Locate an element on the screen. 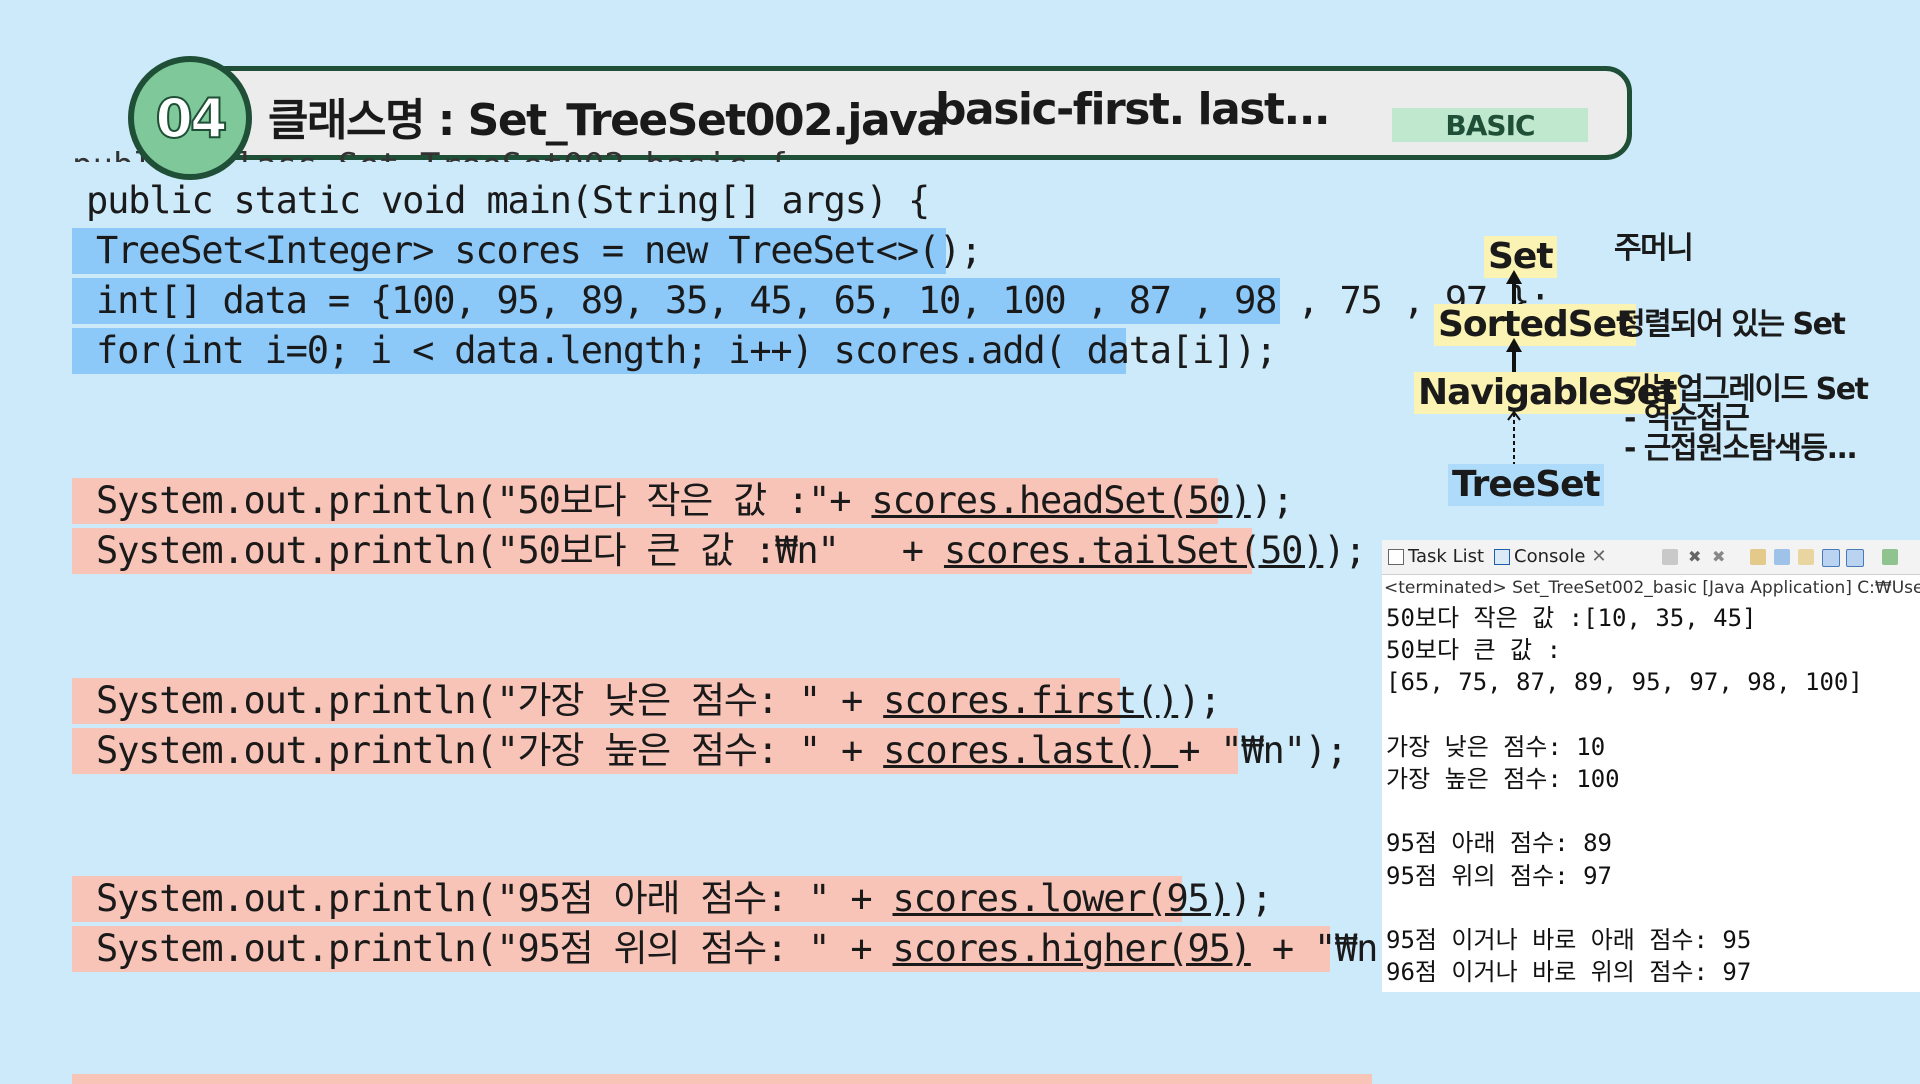  code-text: System.out.println("50보다 큰 값 :₩n" + is located at coordinates (520, 550).